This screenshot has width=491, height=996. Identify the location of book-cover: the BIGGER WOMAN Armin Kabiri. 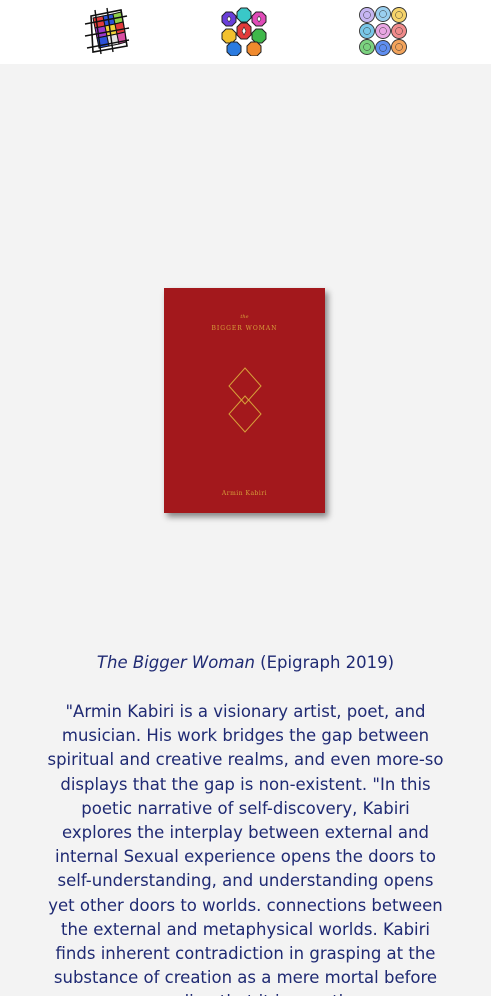
(244, 400).